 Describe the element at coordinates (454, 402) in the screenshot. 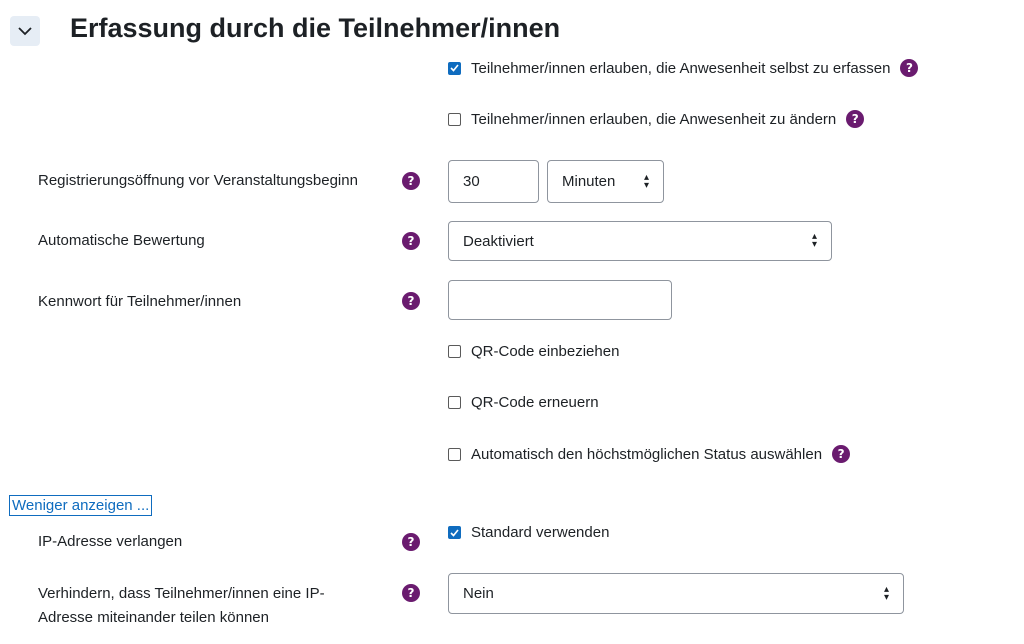

I see `qr-renew-checkbox` at that location.